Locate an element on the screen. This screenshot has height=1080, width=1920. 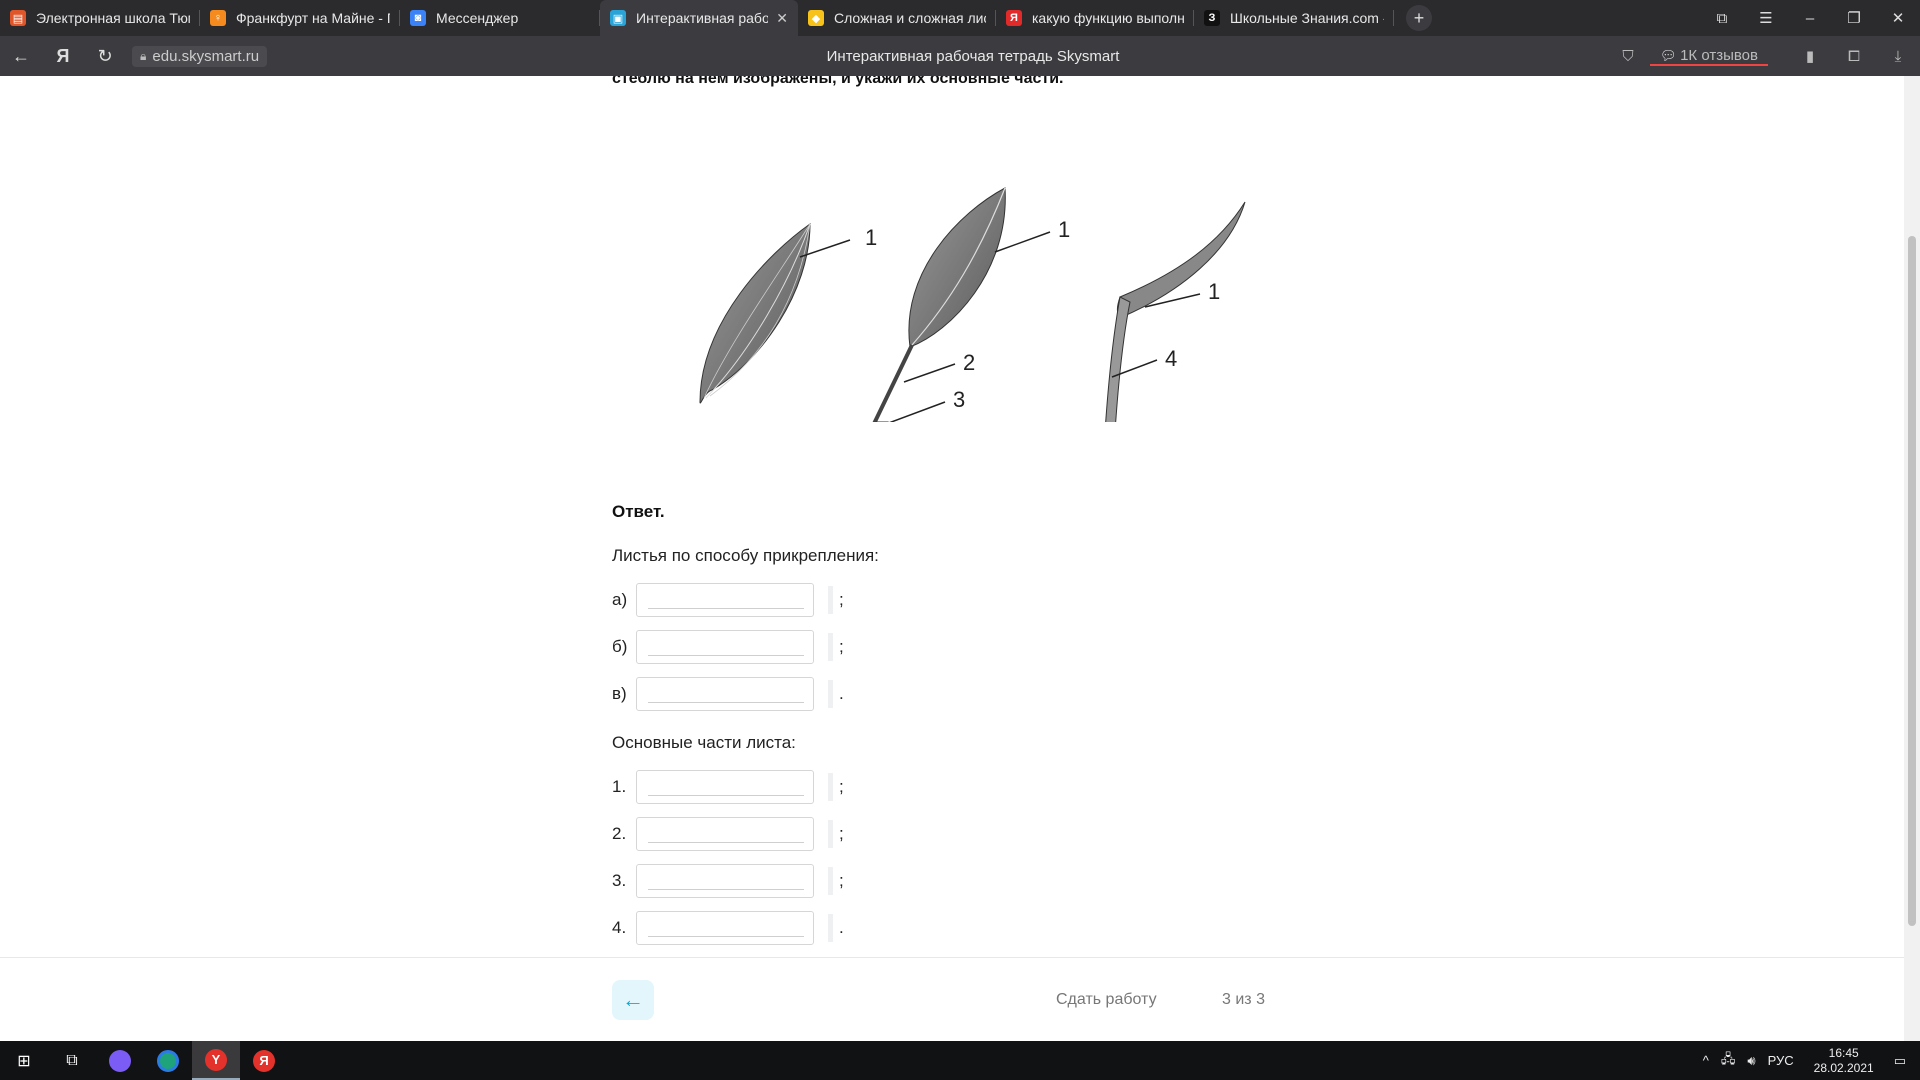
tab-title: Школьные Знания.com - is located at coordinates (1307, 18).